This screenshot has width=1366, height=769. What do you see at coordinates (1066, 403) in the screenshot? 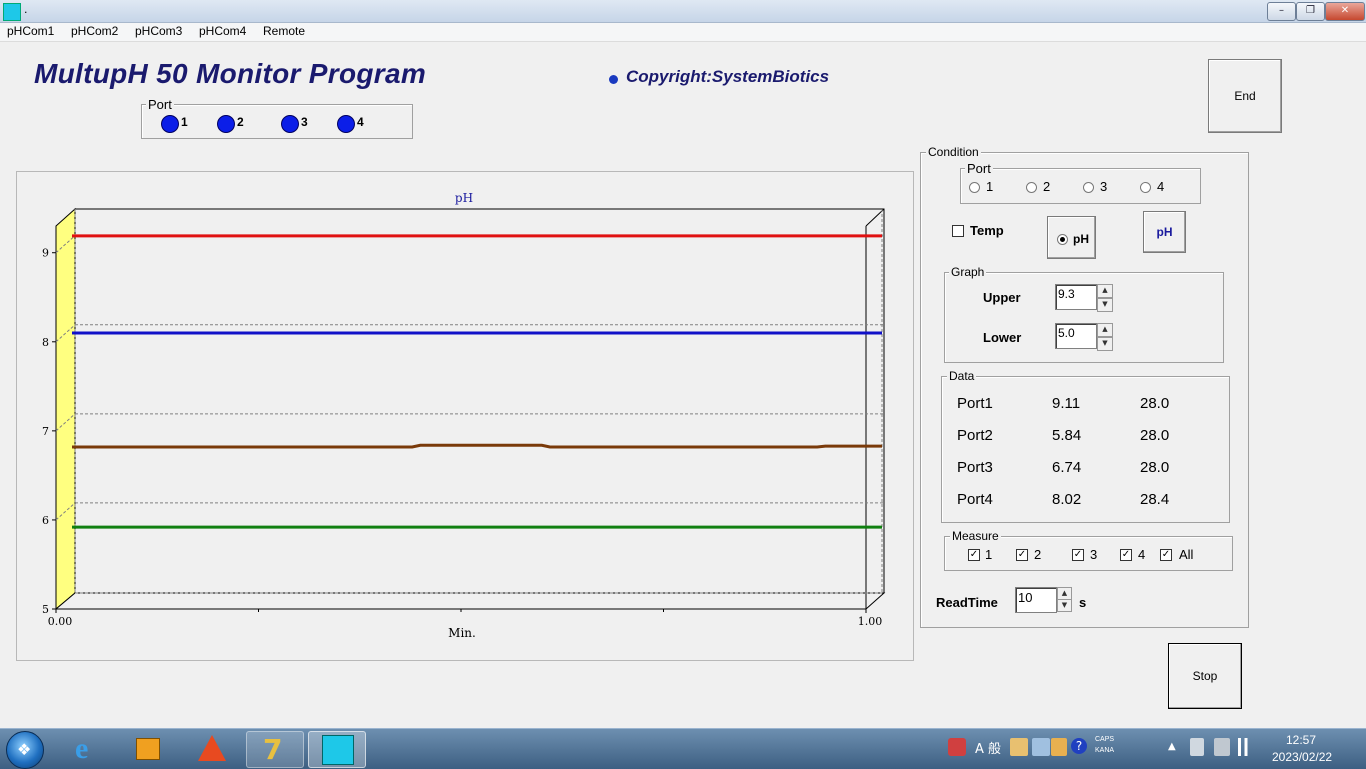
I see `data-ph-1: 9.11` at bounding box center [1066, 403].